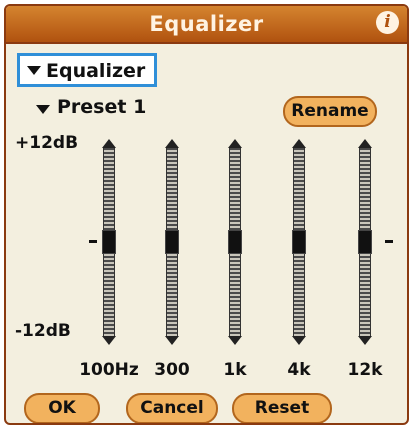 Image resolution: width=413 pixels, height=427 pixels. What do you see at coordinates (96, 71) in the screenshot?
I see `mode-dropdown-label: Equalizer` at bounding box center [96, 71].